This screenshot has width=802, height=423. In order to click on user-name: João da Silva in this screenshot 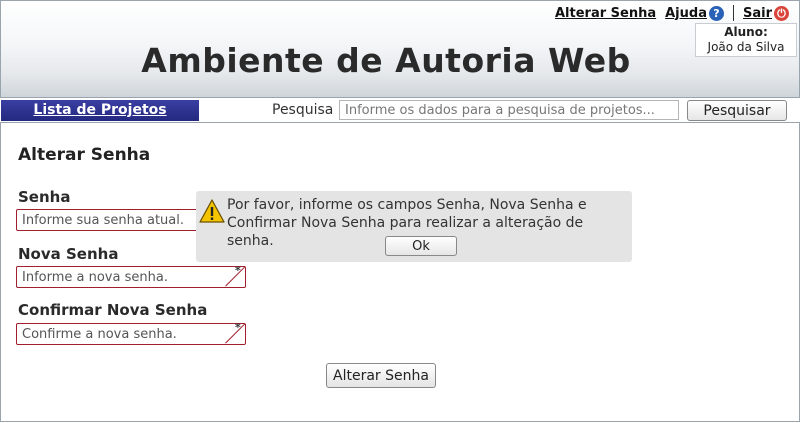, I will do `click(746, 47)`.